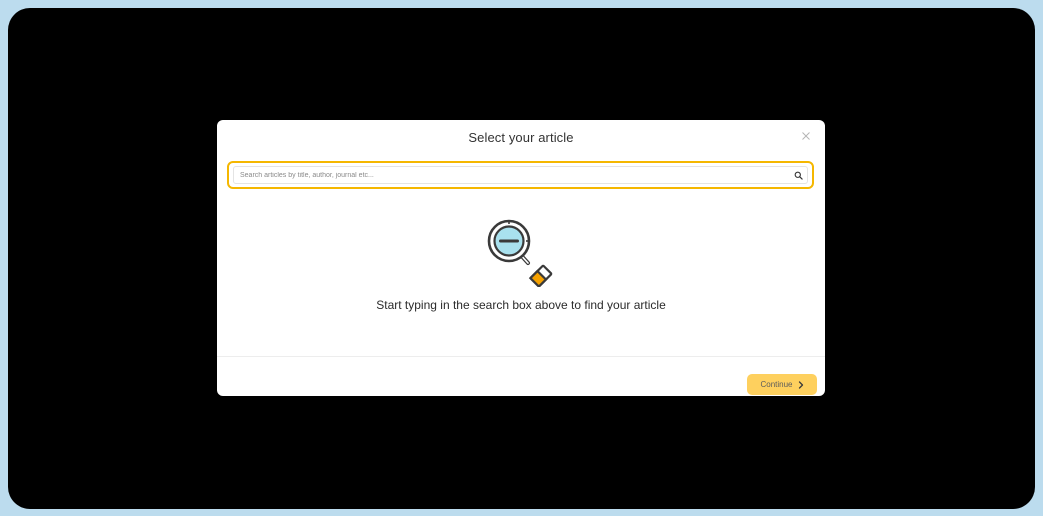  I want to click on footer-divider, so click(521, 356).